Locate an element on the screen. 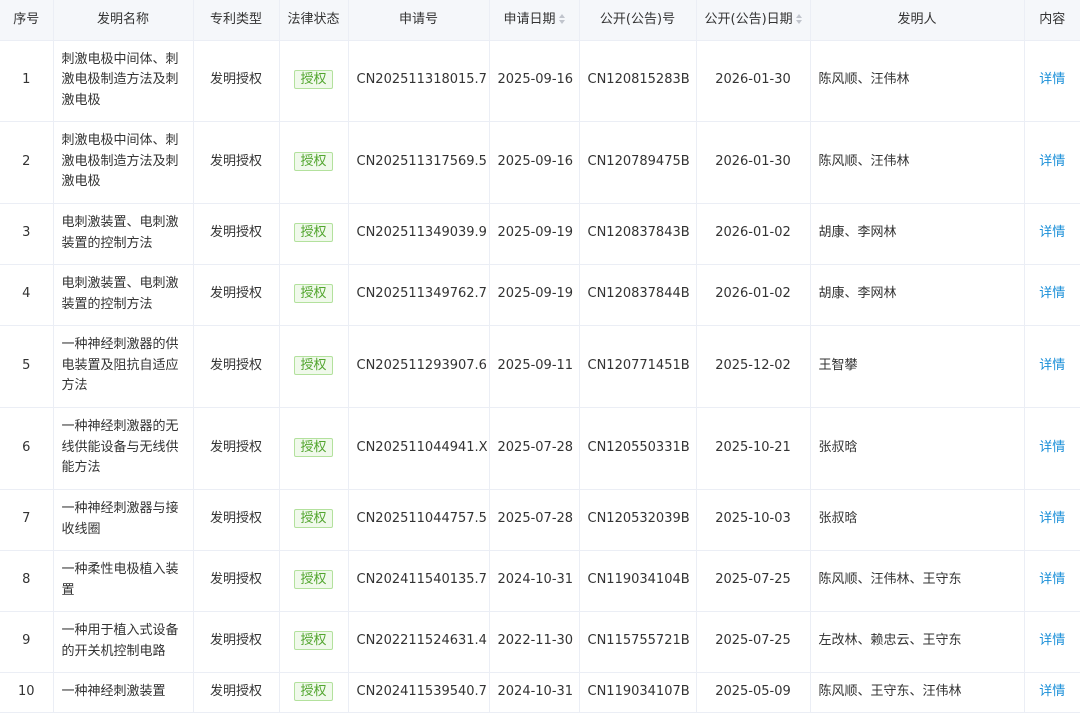 Image resolution: width=1080 pixels, height=713 pixels. publication-number: CN115755721B is located at coordinates (638, 642).